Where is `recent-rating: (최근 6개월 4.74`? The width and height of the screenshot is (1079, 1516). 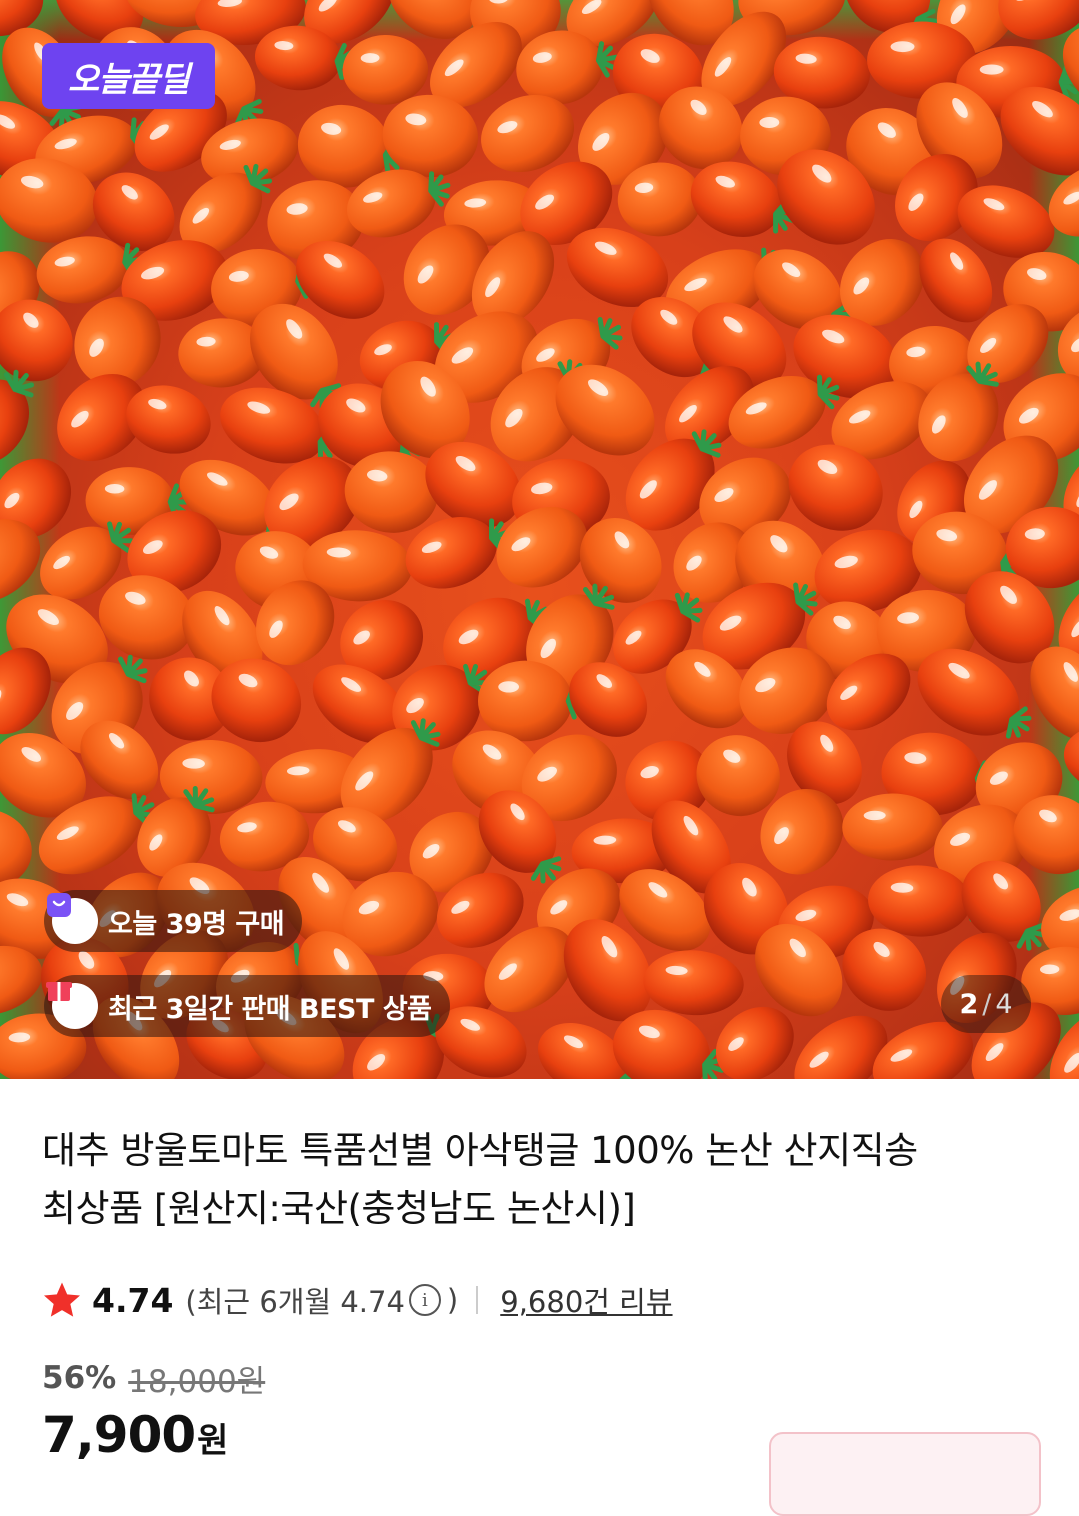 recent-rating: (최근 6개월 4.74 is located at coordinates (295, 1302).